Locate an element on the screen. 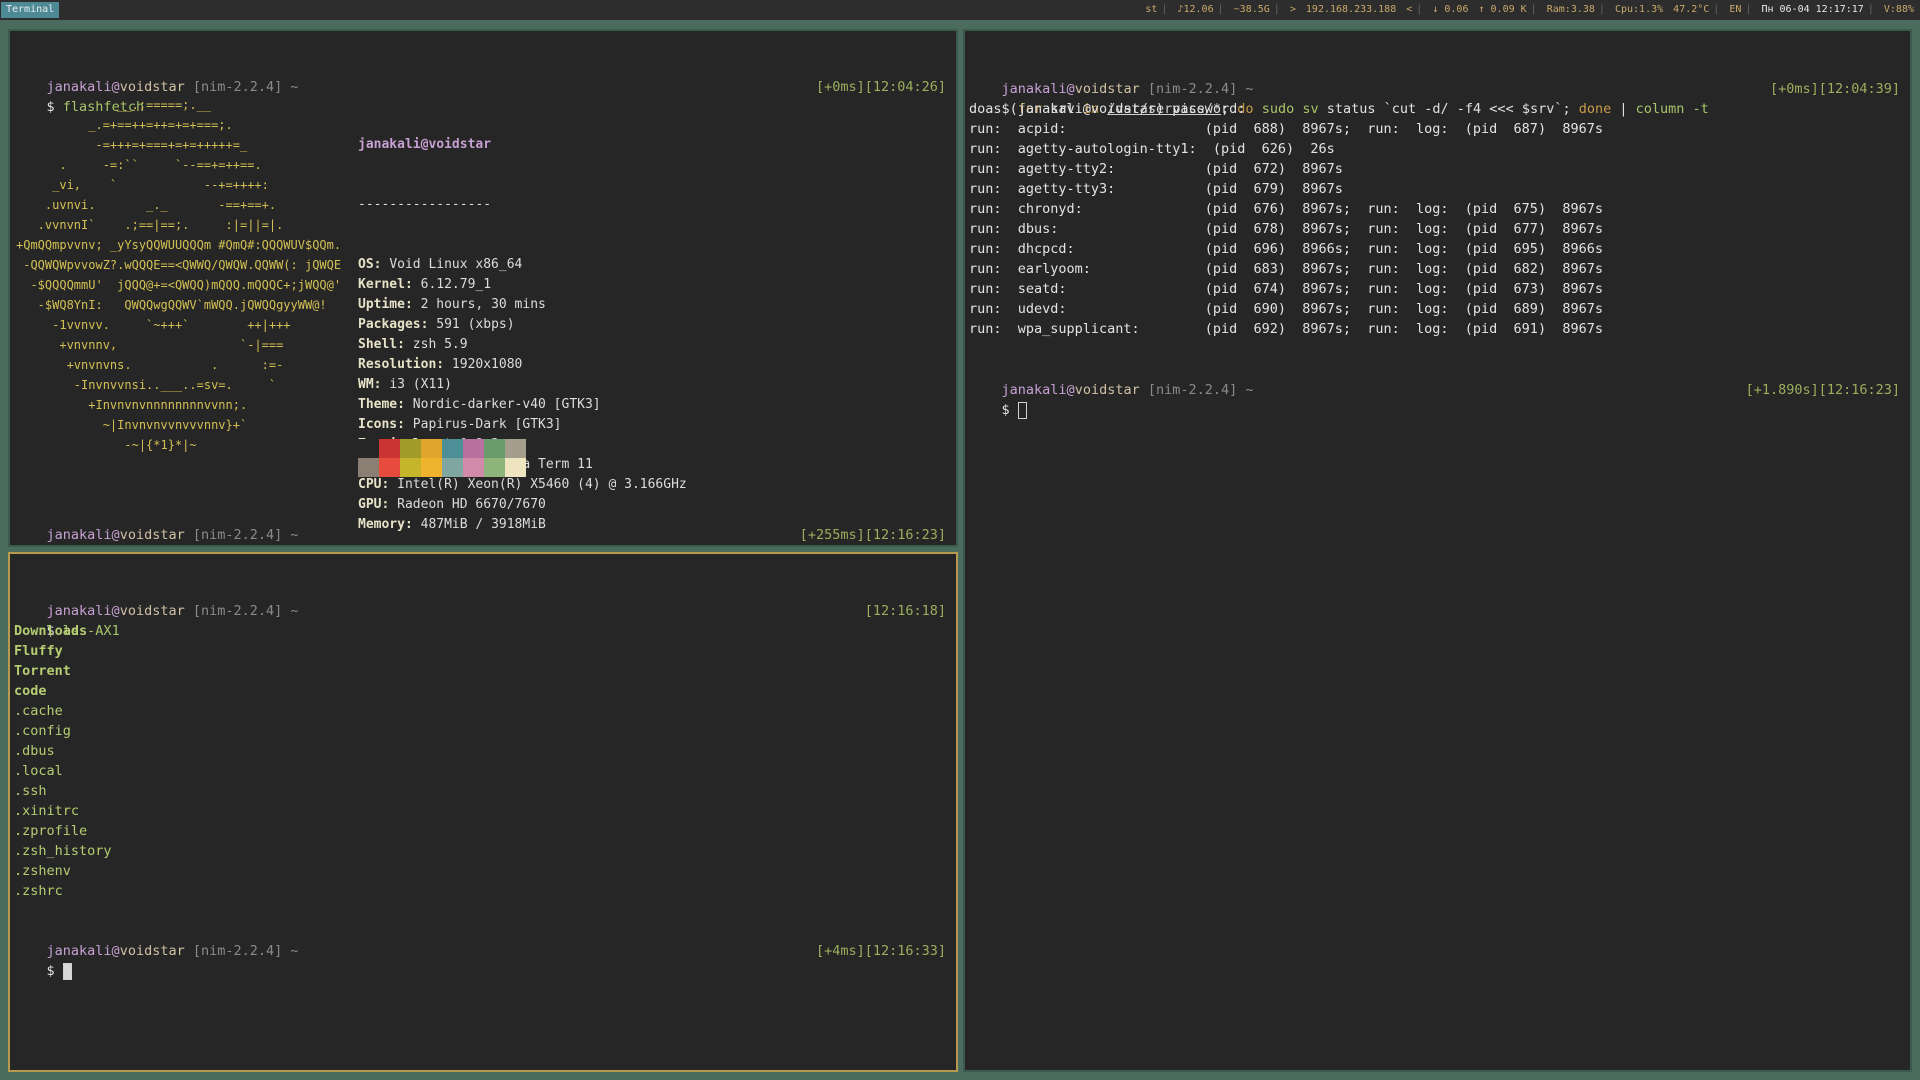  info-row: Resolution: 1920x1080 is located at coordinates (522, 365).